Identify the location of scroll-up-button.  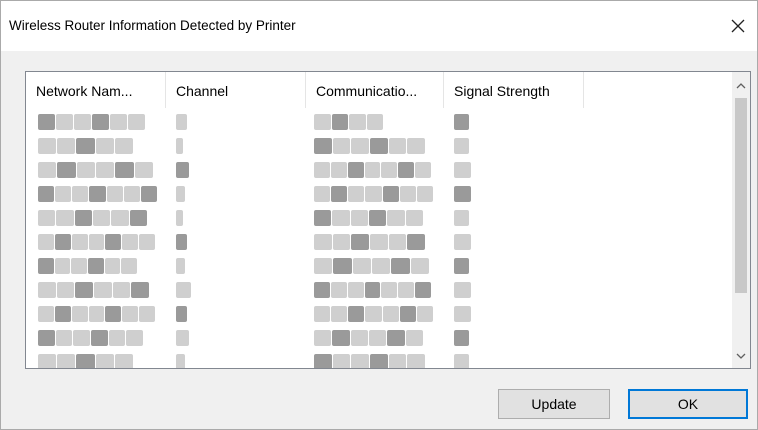
(741, 86).